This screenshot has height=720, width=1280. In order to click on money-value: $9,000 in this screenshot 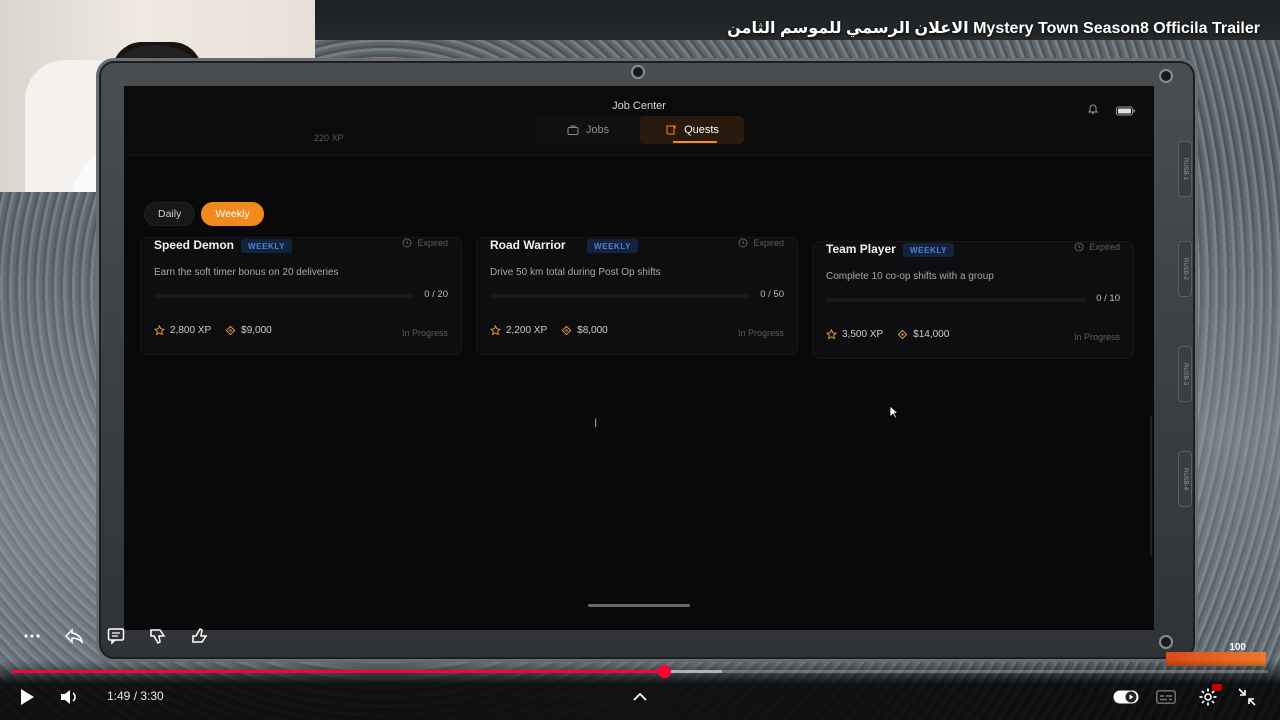, I will do `click(256, 330)`.